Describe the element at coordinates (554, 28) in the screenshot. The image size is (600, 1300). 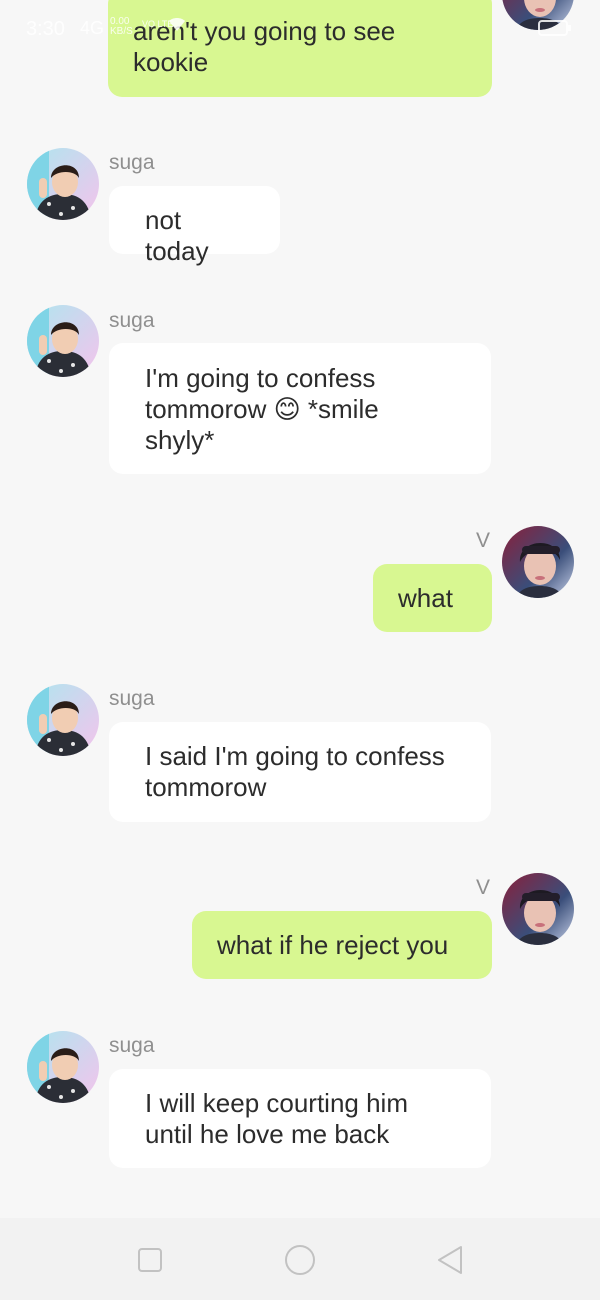
I see `battery-icon` at that location.